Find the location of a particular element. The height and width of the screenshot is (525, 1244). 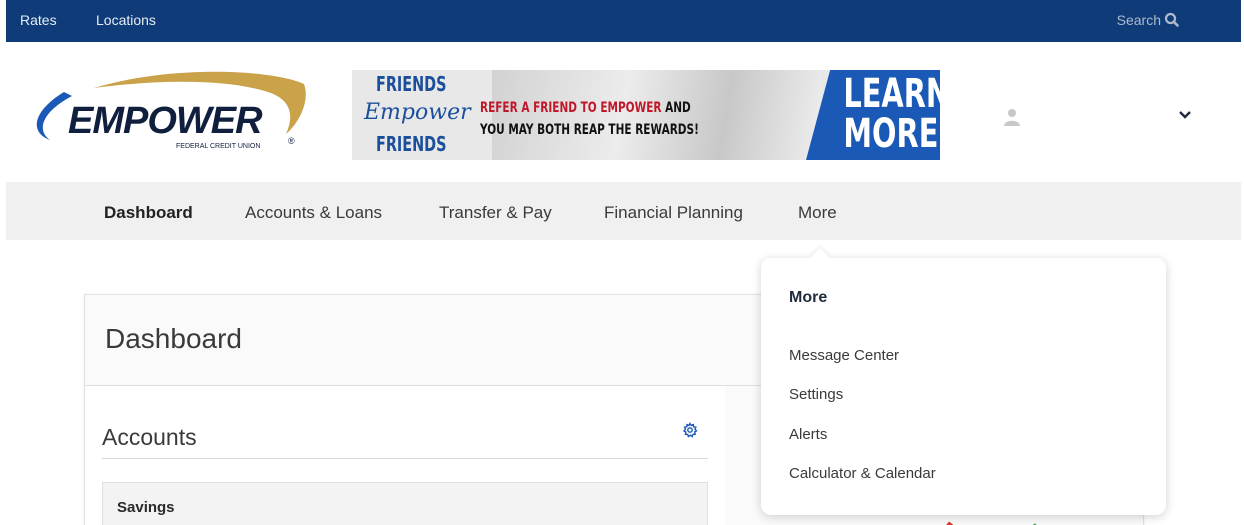

search-label: Search is located at coordinates (1139, 20).